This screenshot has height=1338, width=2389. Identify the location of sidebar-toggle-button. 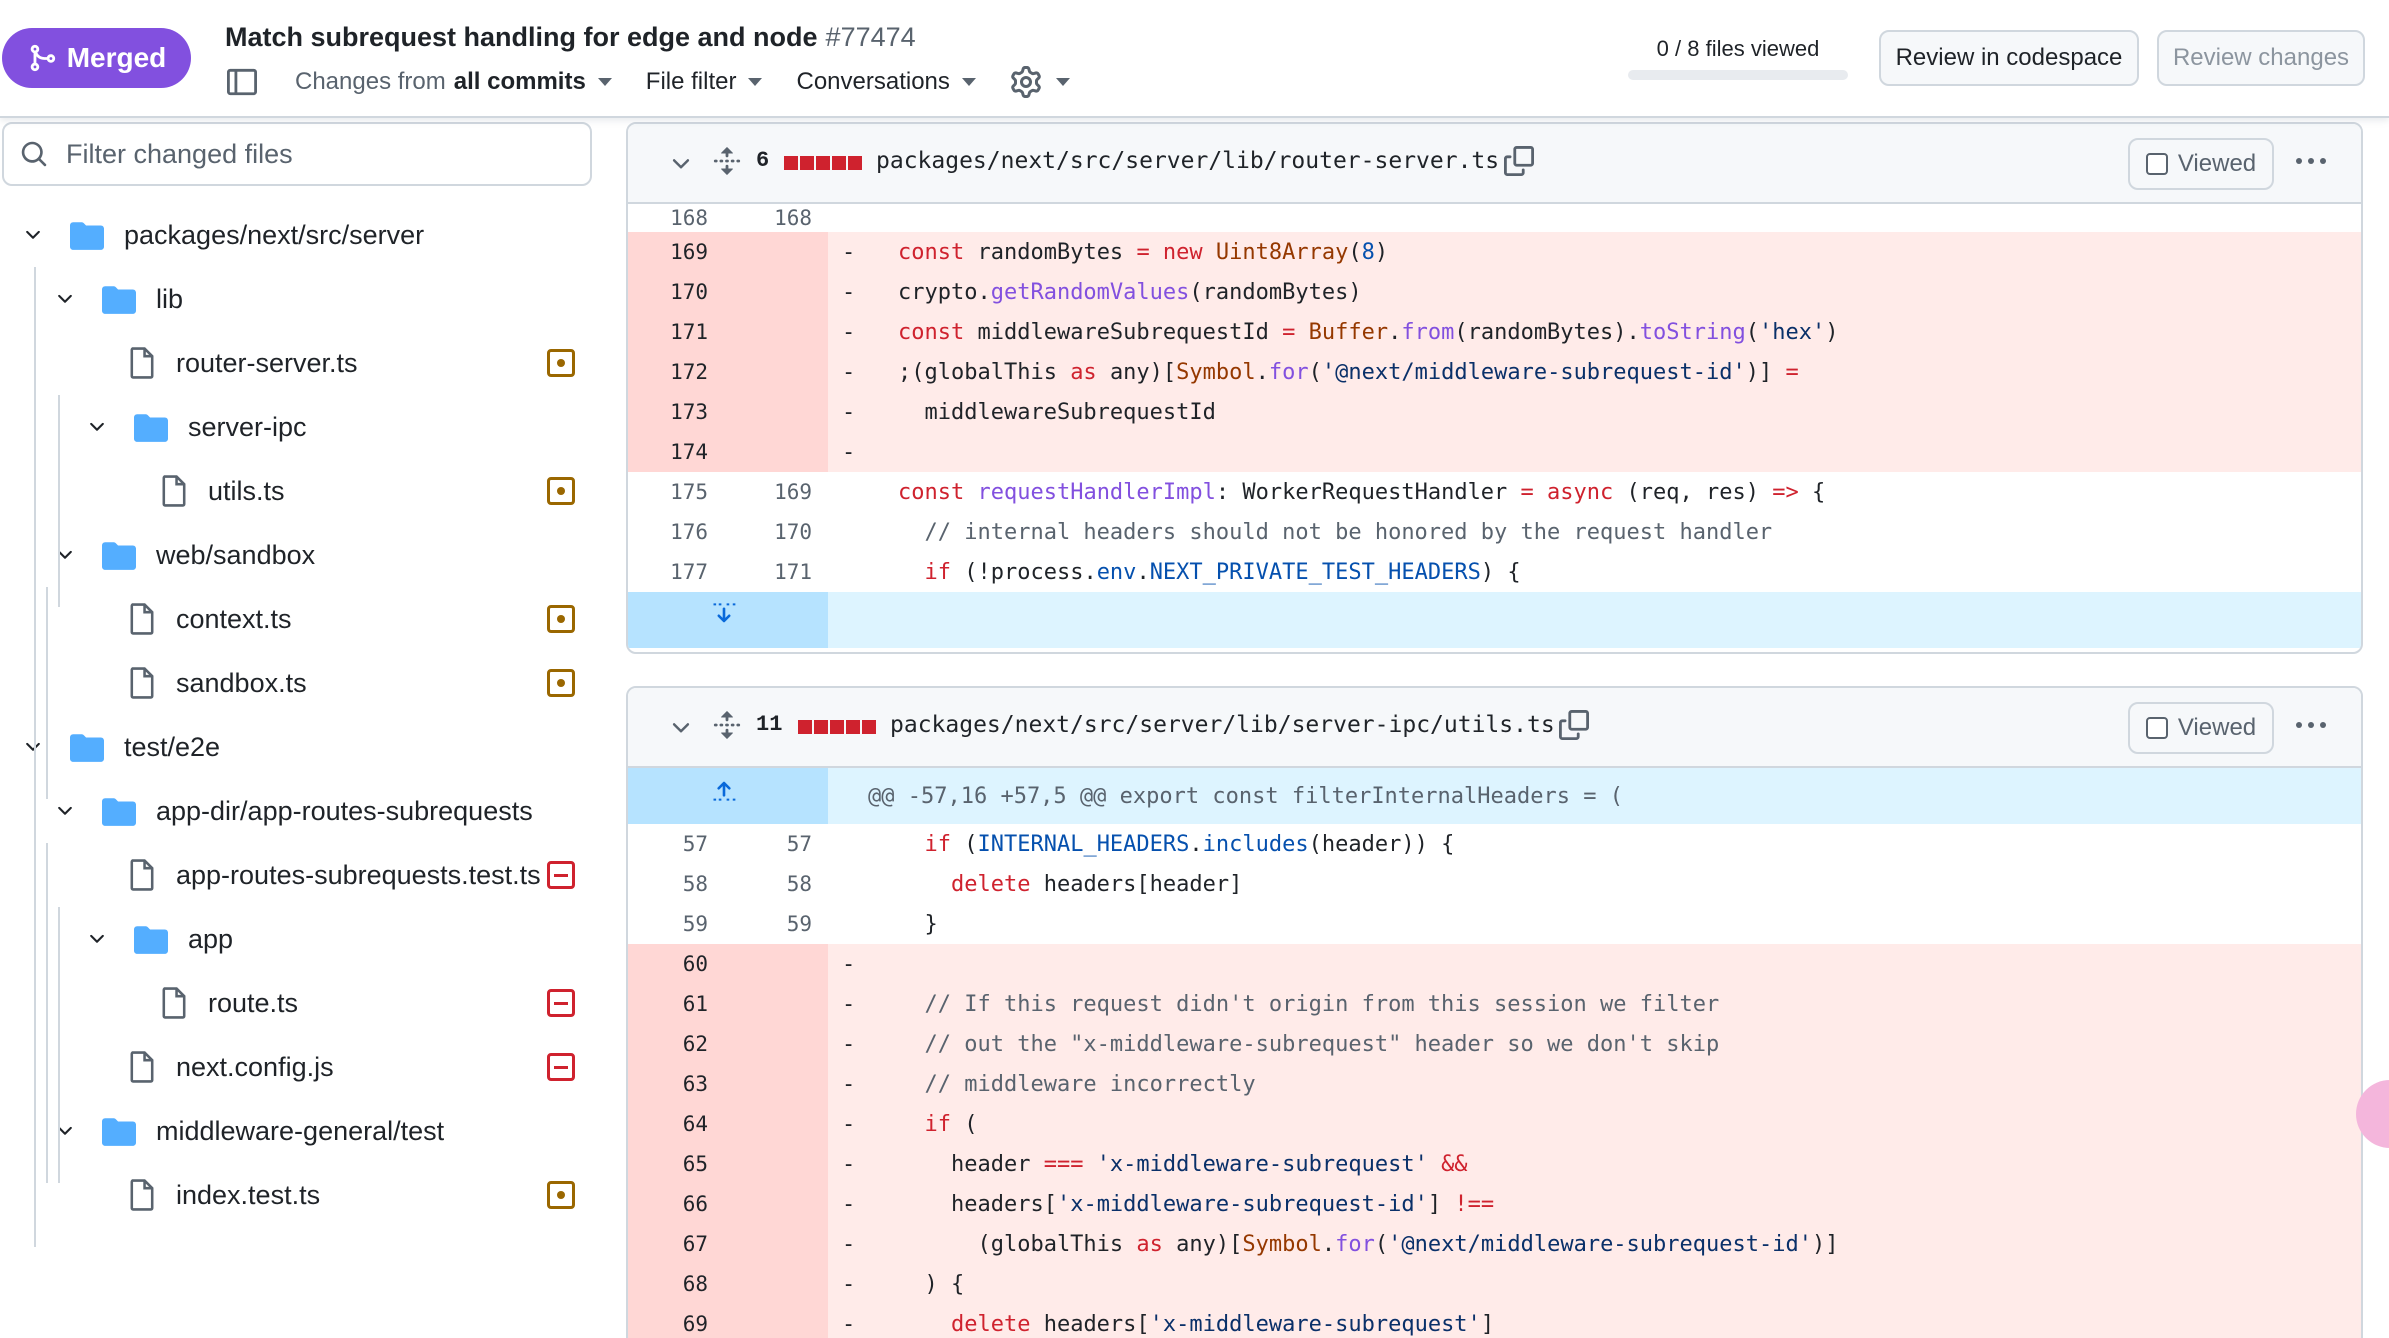
(242, 82).